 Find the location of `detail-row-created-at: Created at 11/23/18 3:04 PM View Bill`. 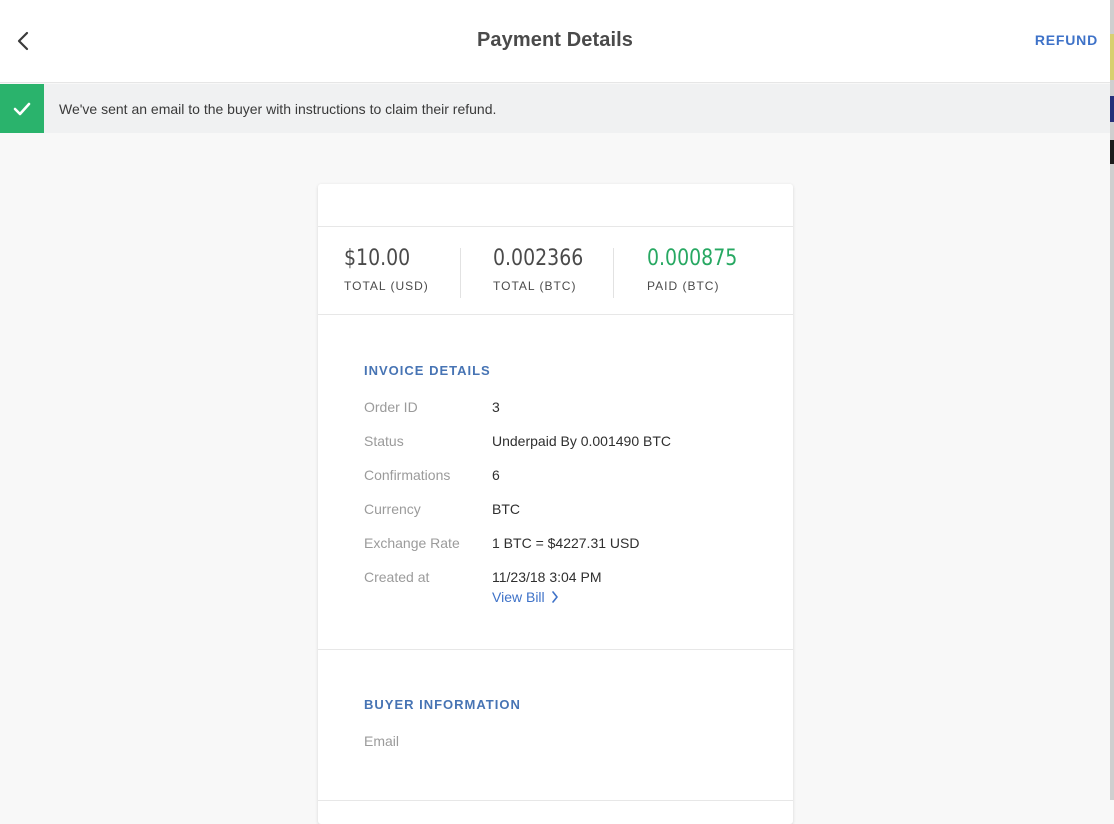

detail-row-created-at: Created at 11/23/18 3:04 PM View Bill is located at coordinates (564, 599).